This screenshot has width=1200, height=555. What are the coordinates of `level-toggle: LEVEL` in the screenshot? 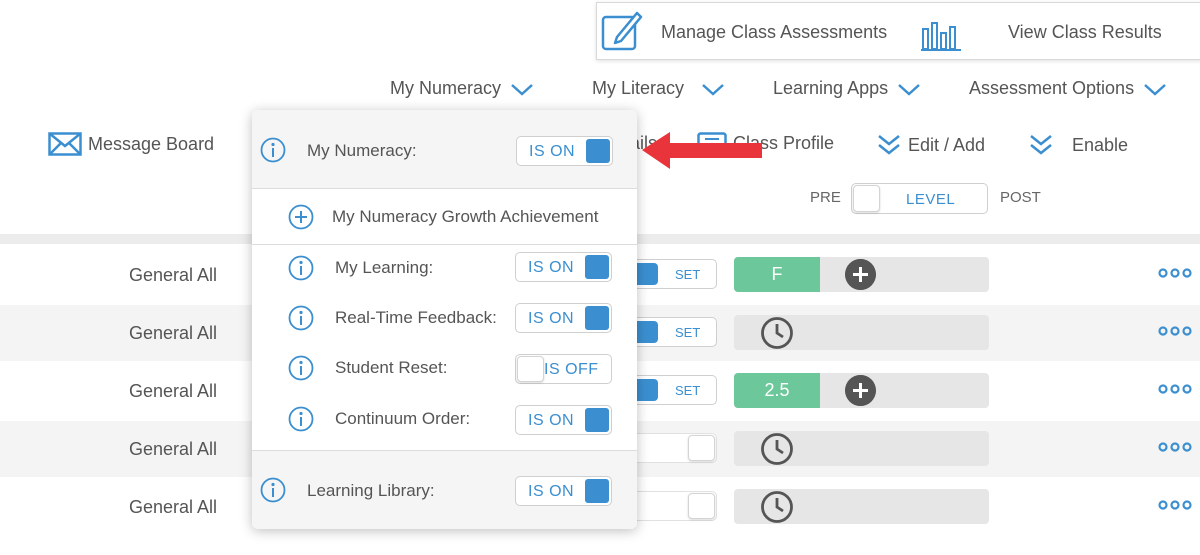 It's located at (919, 198).